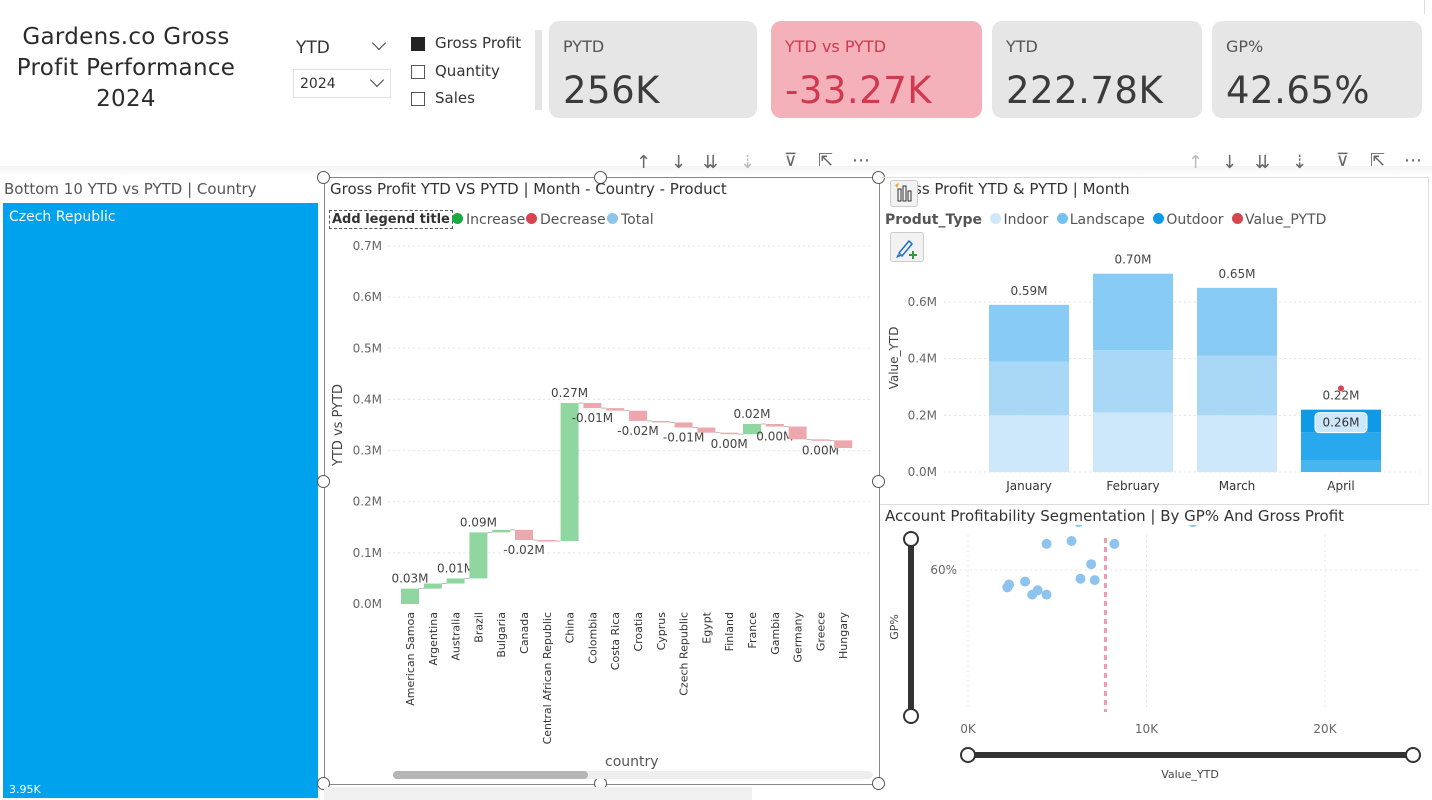 Image resolution: width=1432 pixels, height=800 pixels. I want to click on y-tick-label: 0.3M, so click(367, 451).